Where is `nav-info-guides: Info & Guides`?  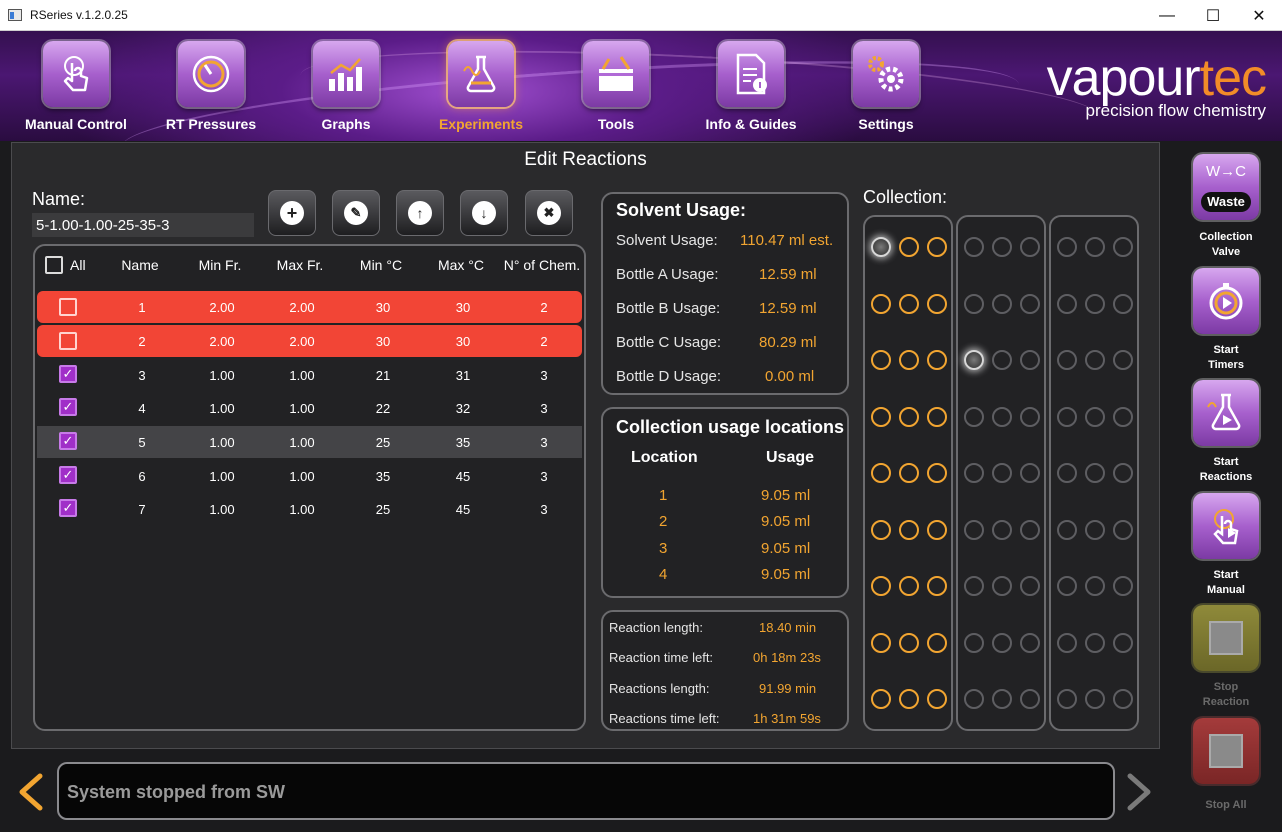 nav-info-guides: Info & Guides is located at coordinates (751, 91).